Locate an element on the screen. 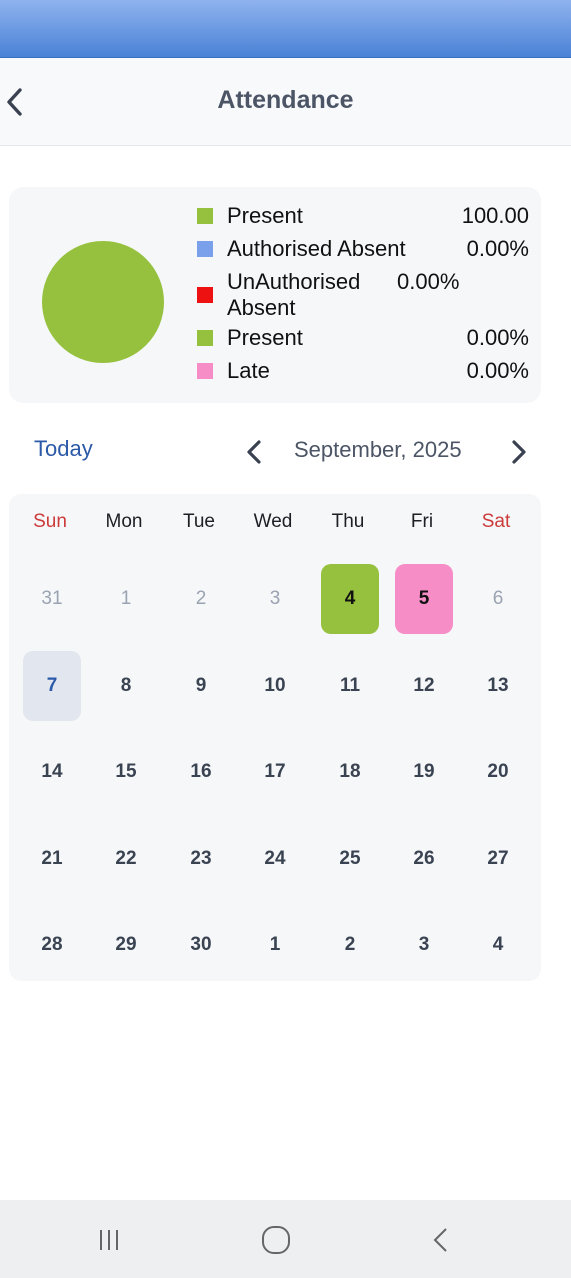 This screenshot has width=571, height=1278. weekday-sun: Sun is located at coordinates (50, 521).